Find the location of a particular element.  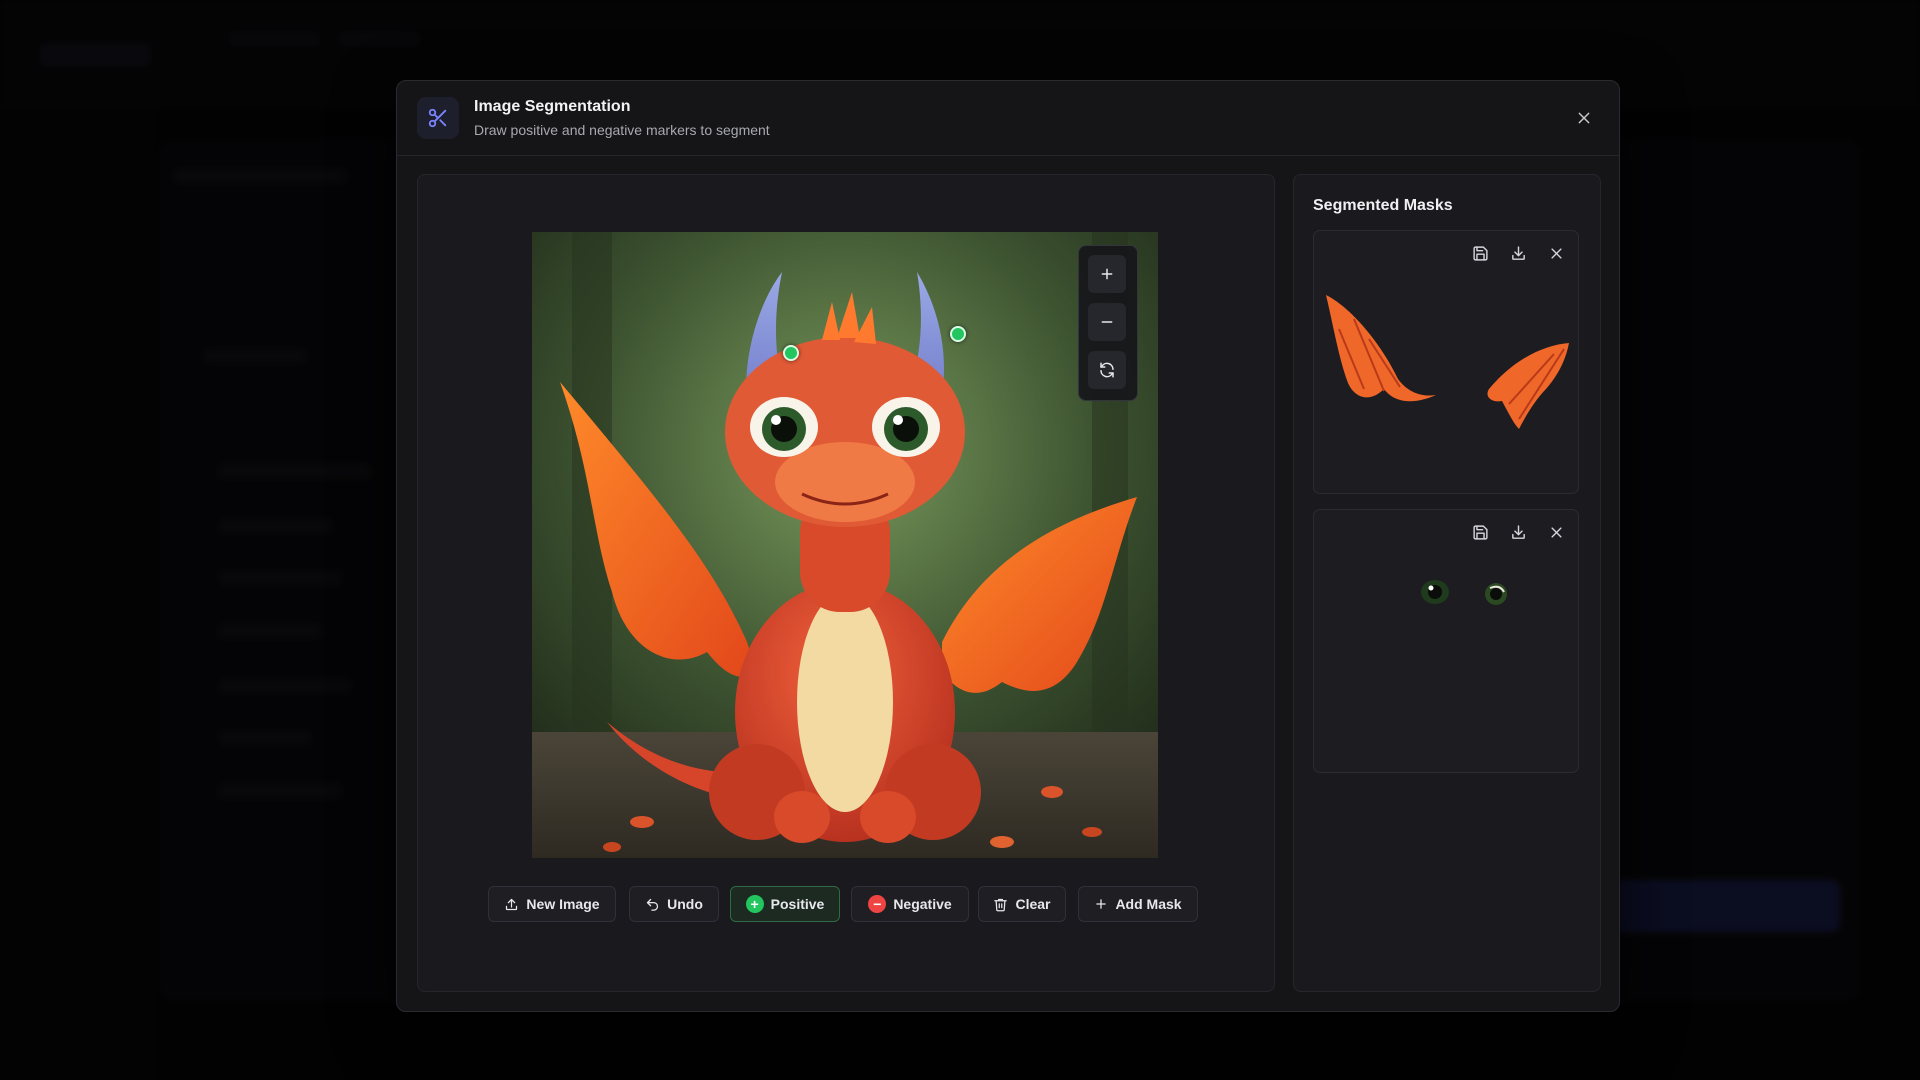

wings-mask-preview is located at coordinates (1447, 362).